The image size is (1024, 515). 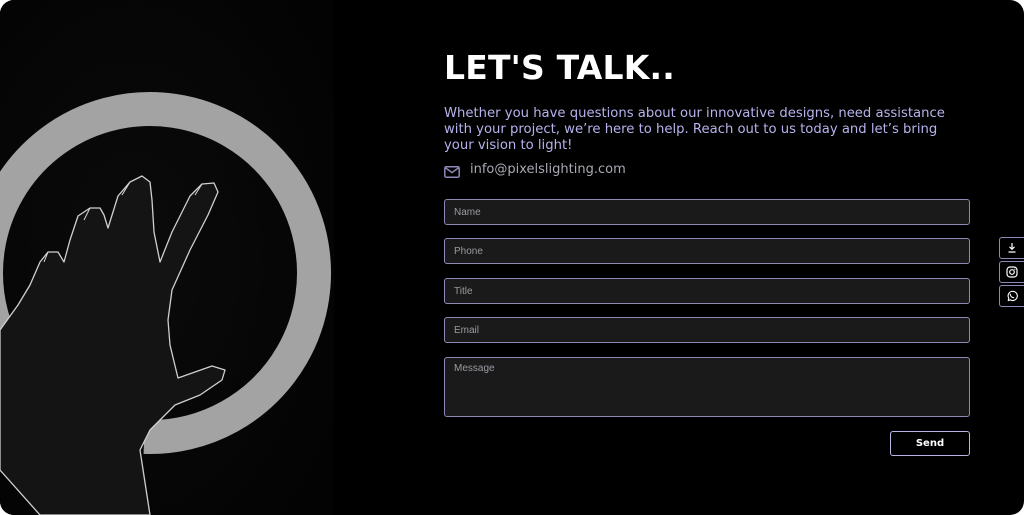 I want to click on contact-email-row: info@pixelslighting.com, so click(x=535, y=169).